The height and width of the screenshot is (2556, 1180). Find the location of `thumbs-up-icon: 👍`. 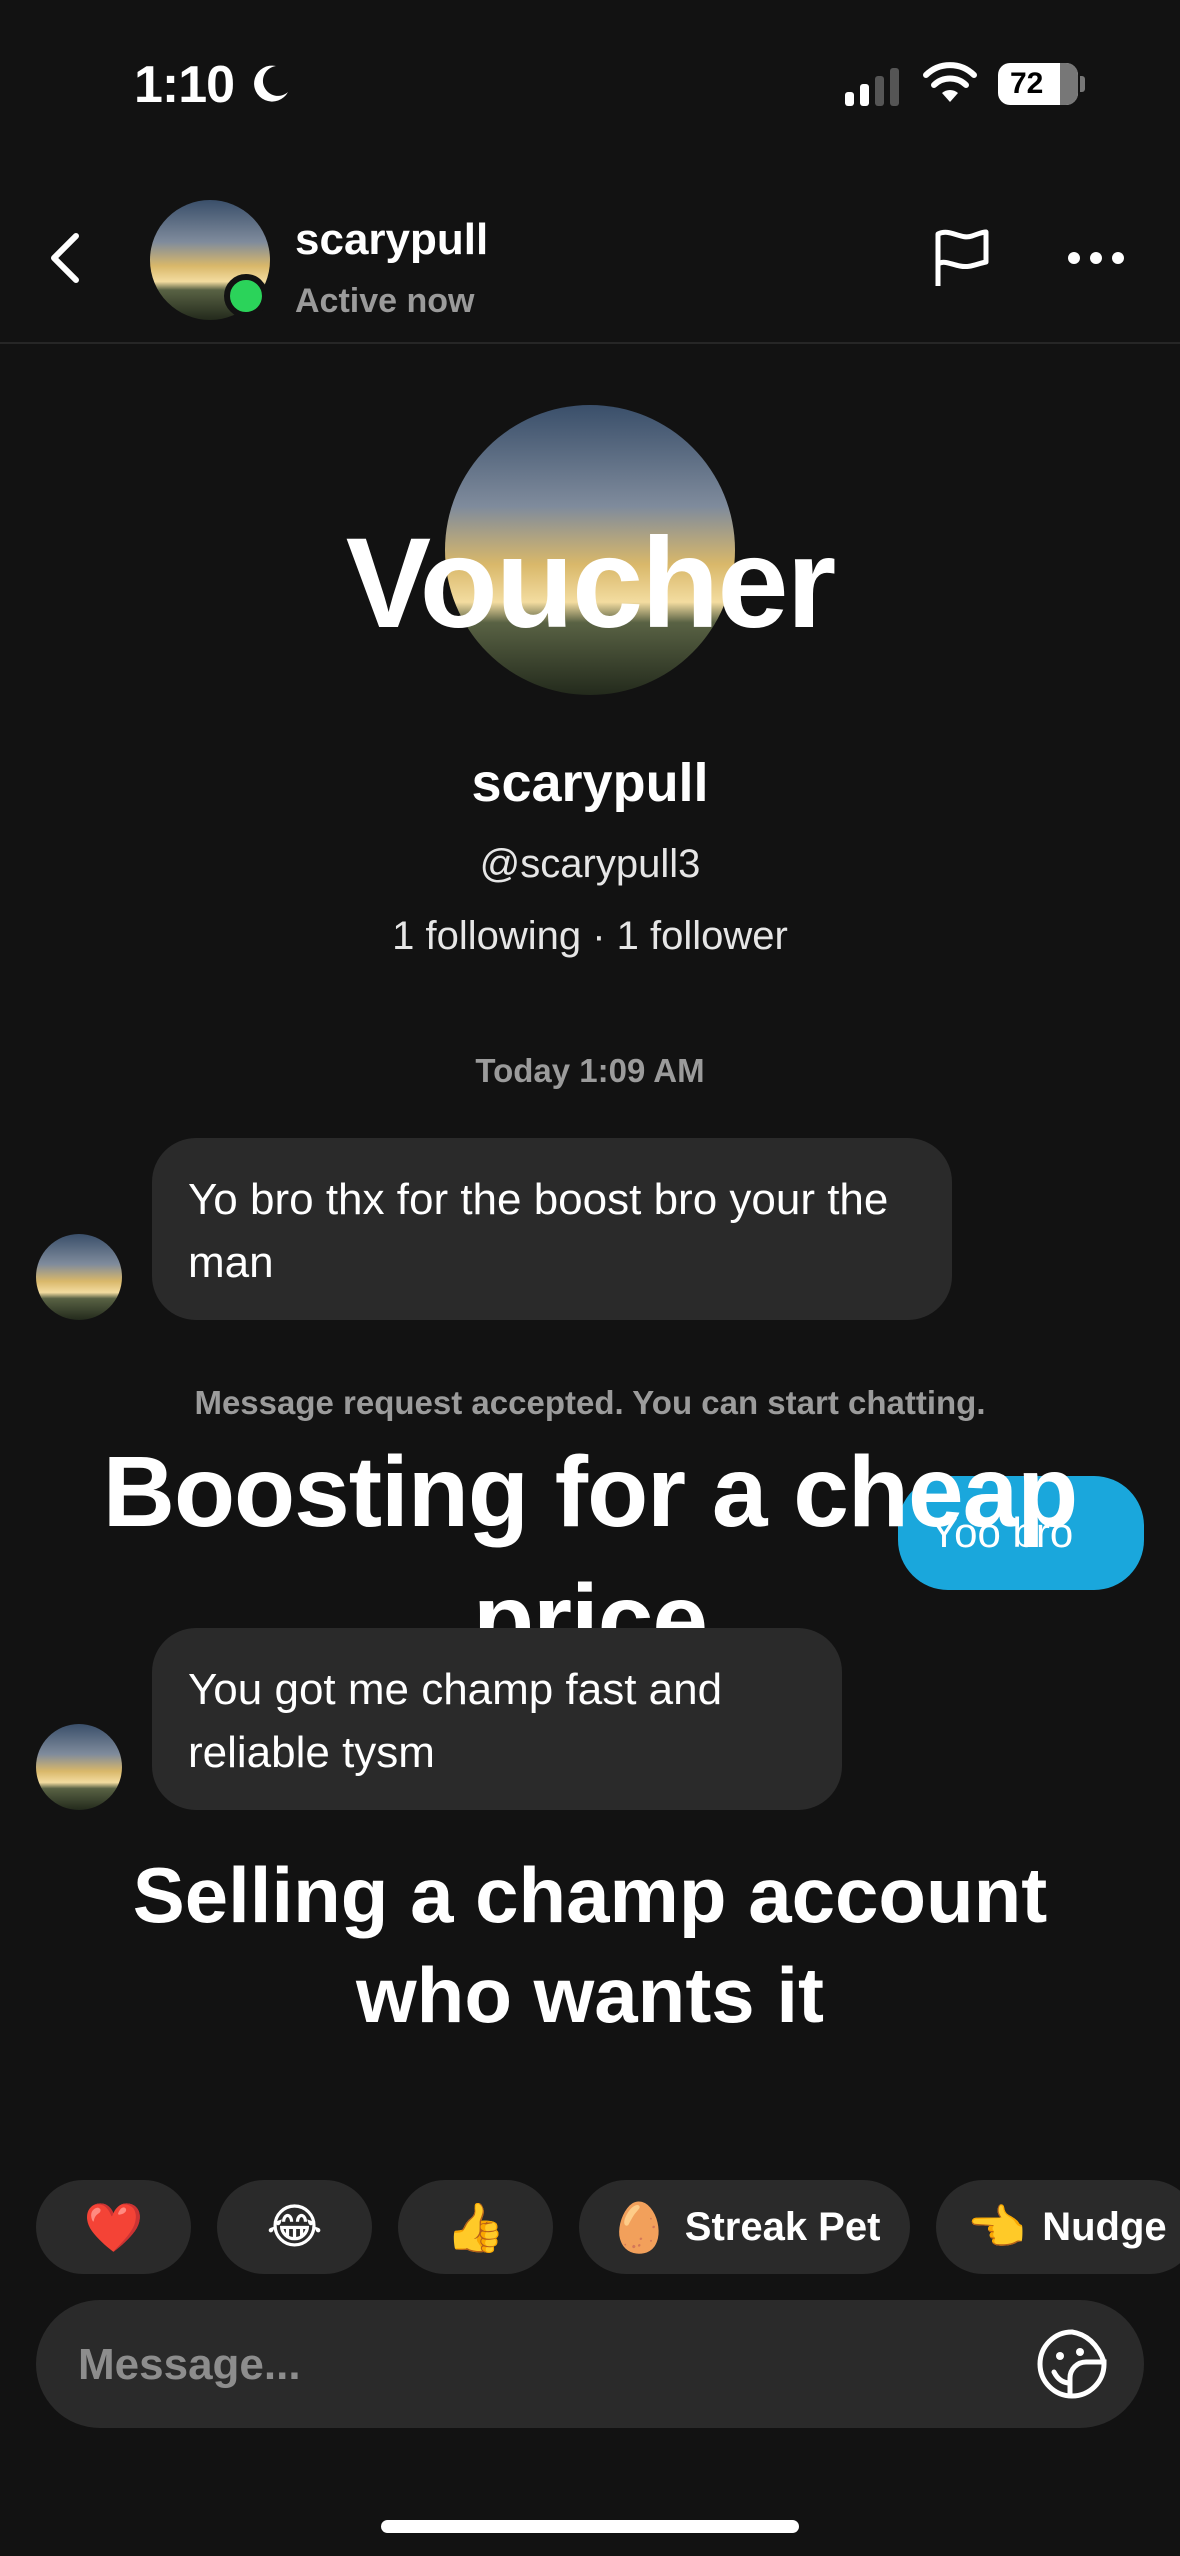

thumbs-up-icon: 👍 is located at coordinates (475, 2228).